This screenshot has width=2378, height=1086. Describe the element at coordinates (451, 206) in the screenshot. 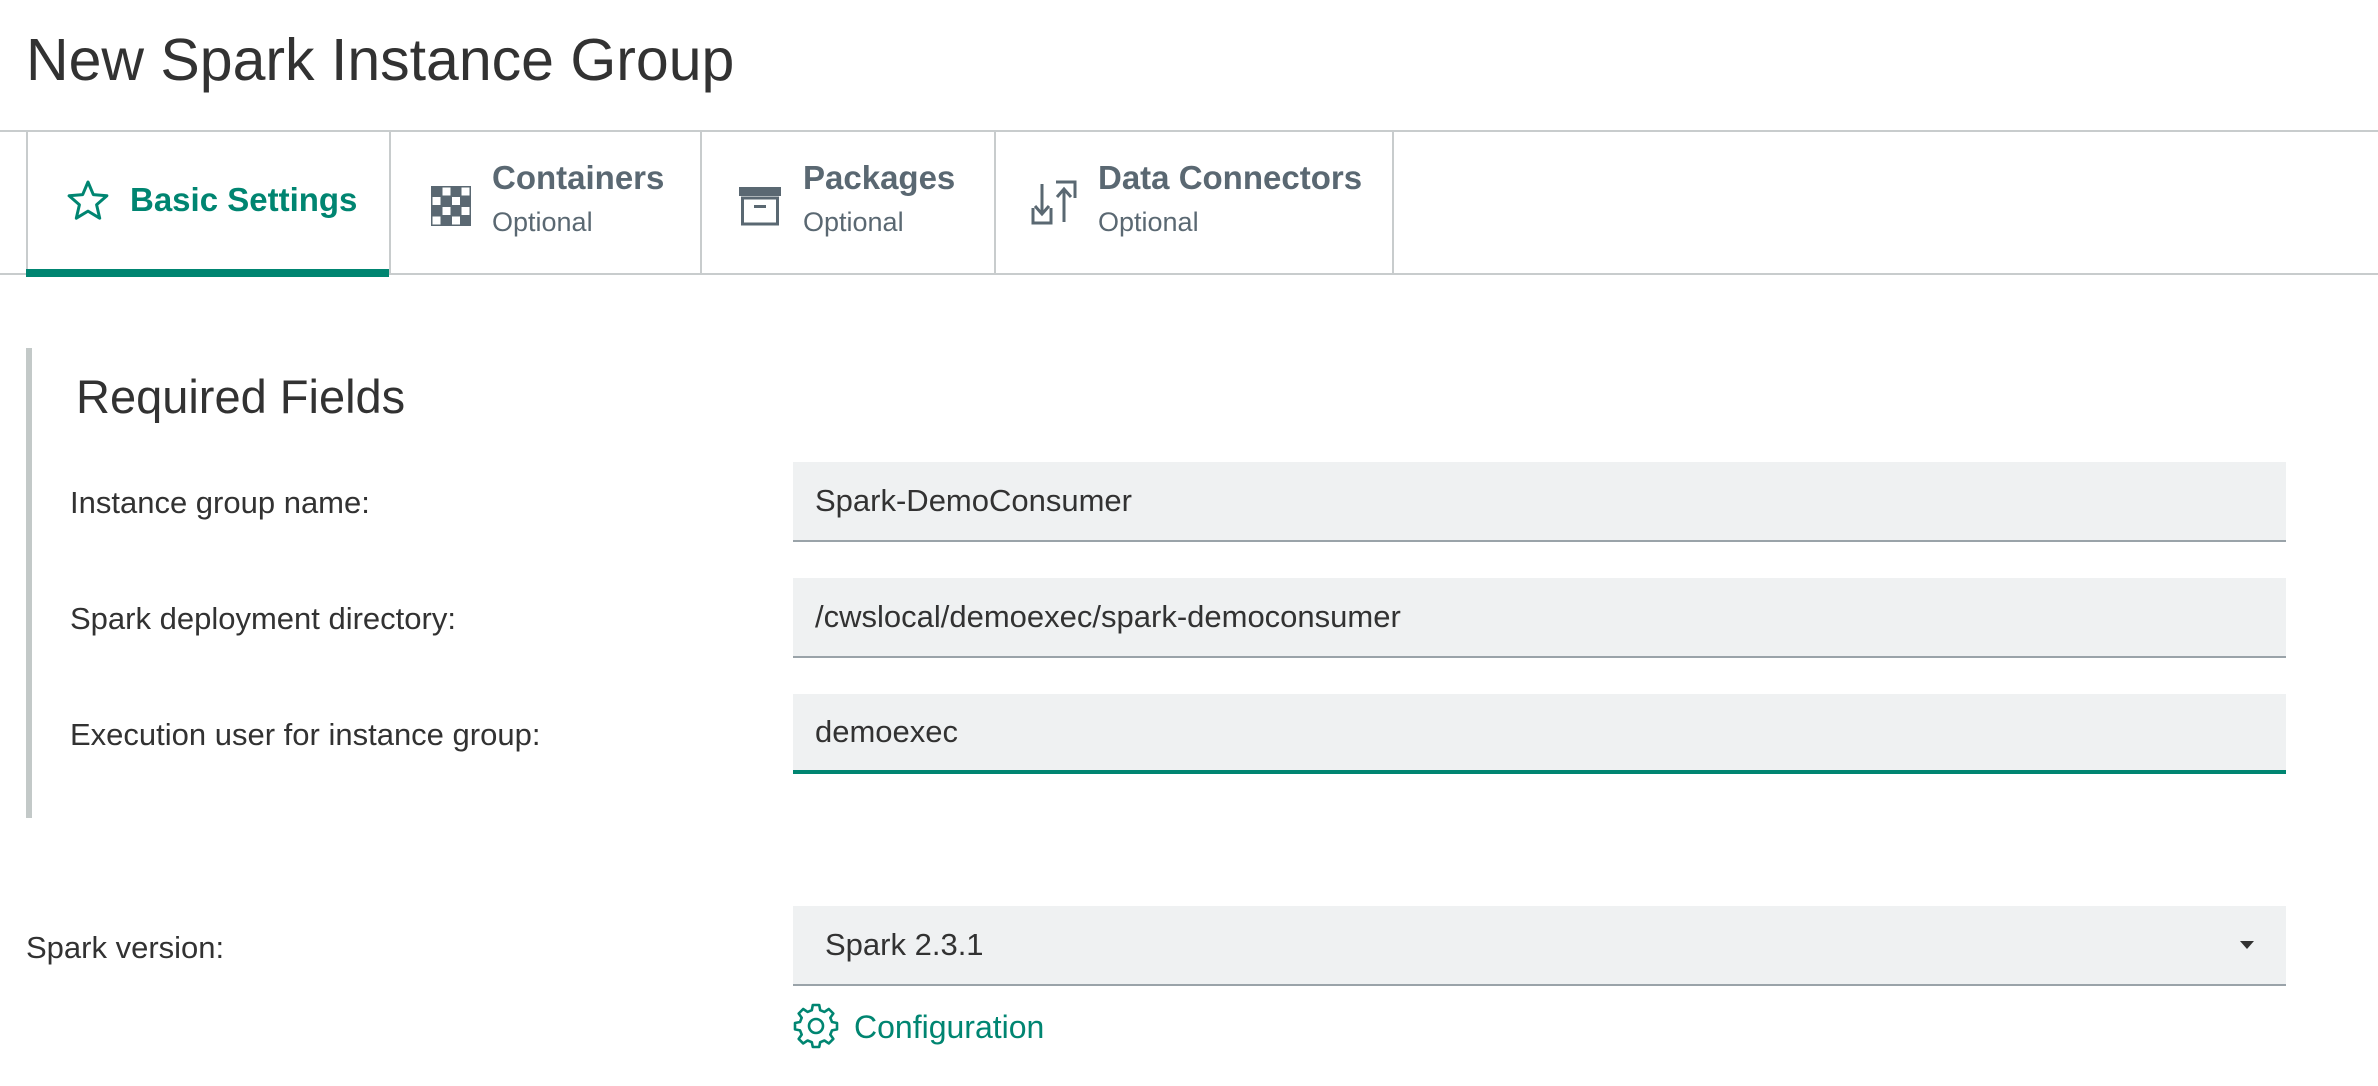

I see `grid-icon` at that location.